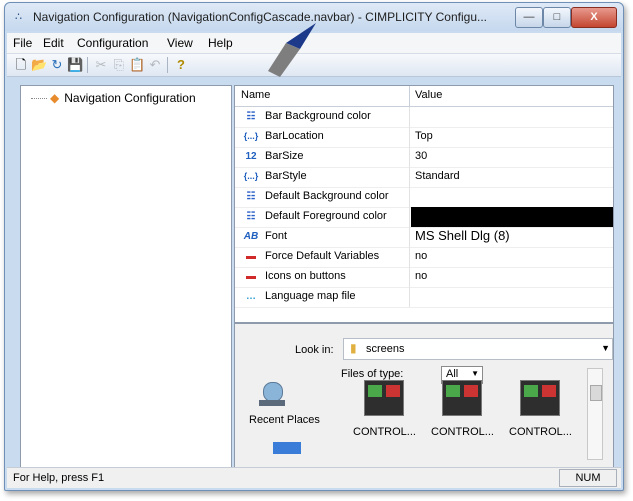  Describe the element at coordinates (155, 65) in the screenshot. I see `undo-icon: ↶` at that location.